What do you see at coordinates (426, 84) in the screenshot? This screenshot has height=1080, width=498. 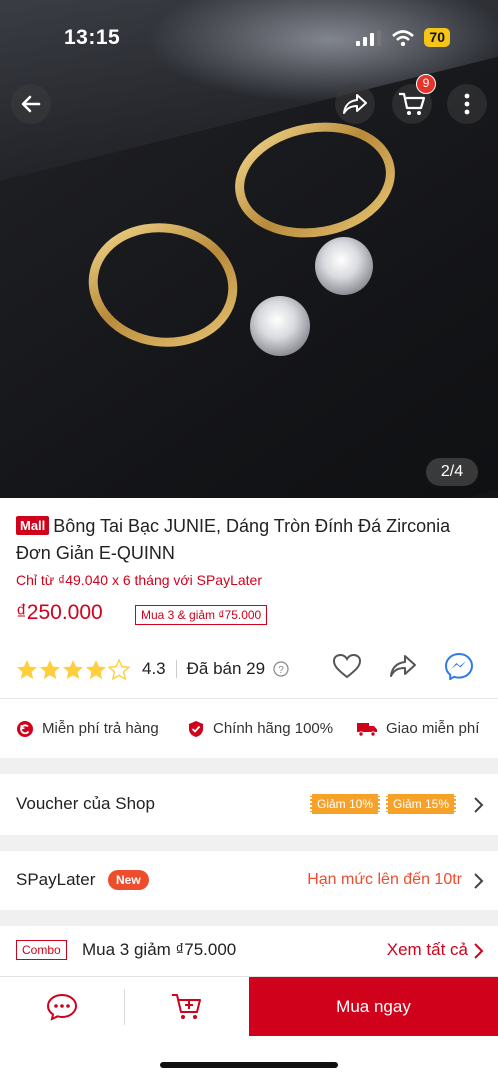 I see `cart-count-badge: 9` at bounding box center [426, 84].